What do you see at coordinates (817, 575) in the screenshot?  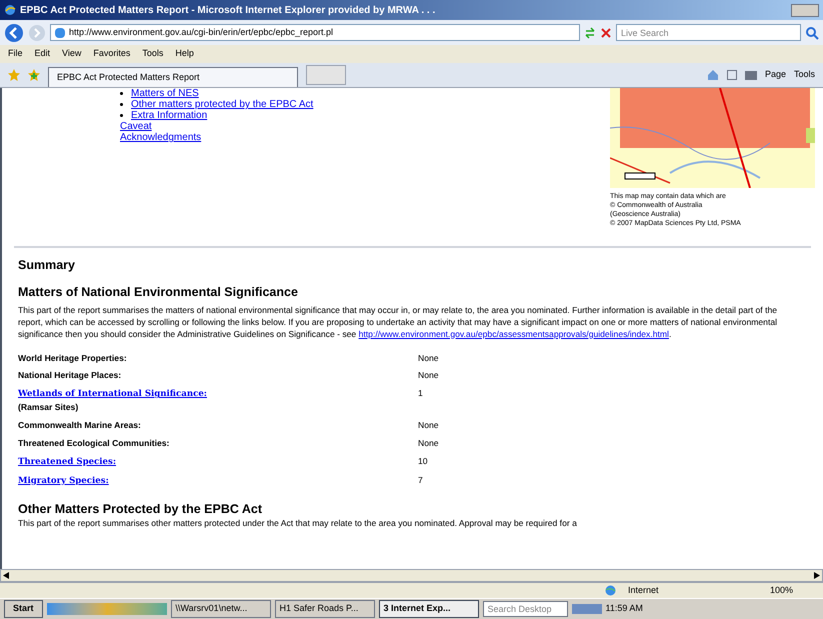 I see `scroll-right-icon` at bounding box center [817, 575].